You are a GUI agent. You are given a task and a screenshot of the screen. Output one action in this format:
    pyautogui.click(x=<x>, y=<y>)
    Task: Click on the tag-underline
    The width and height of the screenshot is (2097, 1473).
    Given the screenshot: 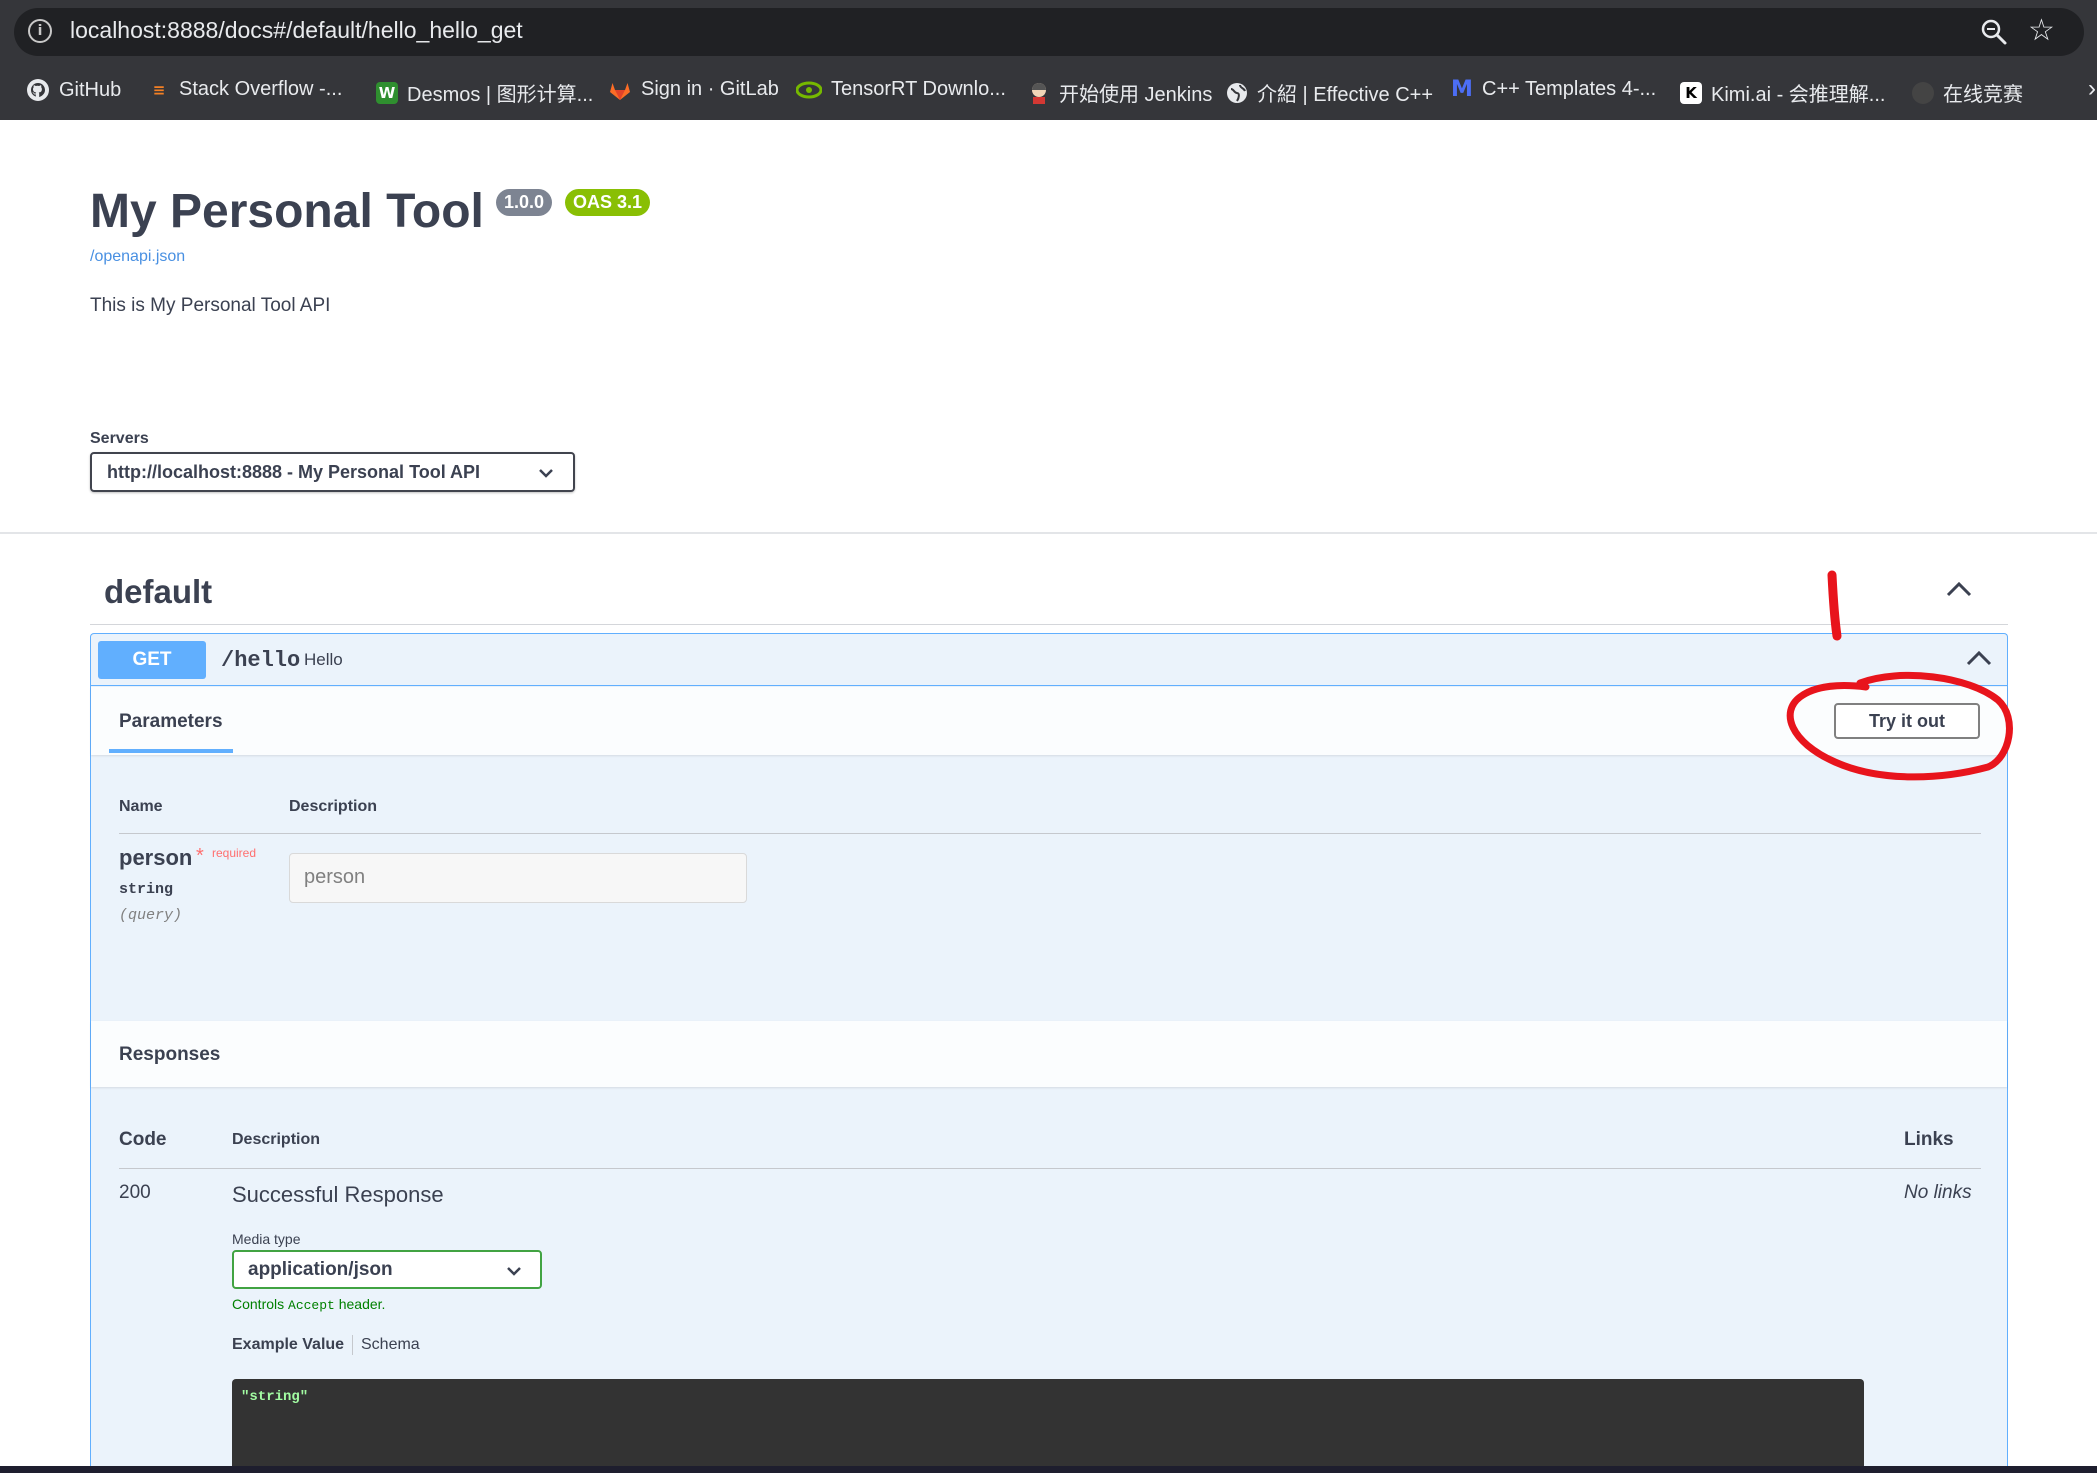 What is the action you would take?
    pyautogui.click(x=1049, y=624)
    